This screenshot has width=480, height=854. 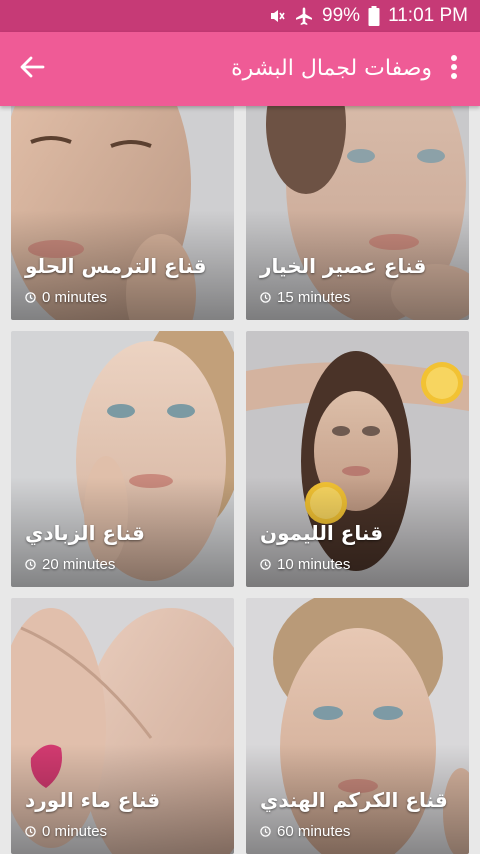 What do you see at coordinates (116, 266) in the screenshot?
I see `recipe-title: قناع الترمس الحلو` at bounding box center [116, 266].